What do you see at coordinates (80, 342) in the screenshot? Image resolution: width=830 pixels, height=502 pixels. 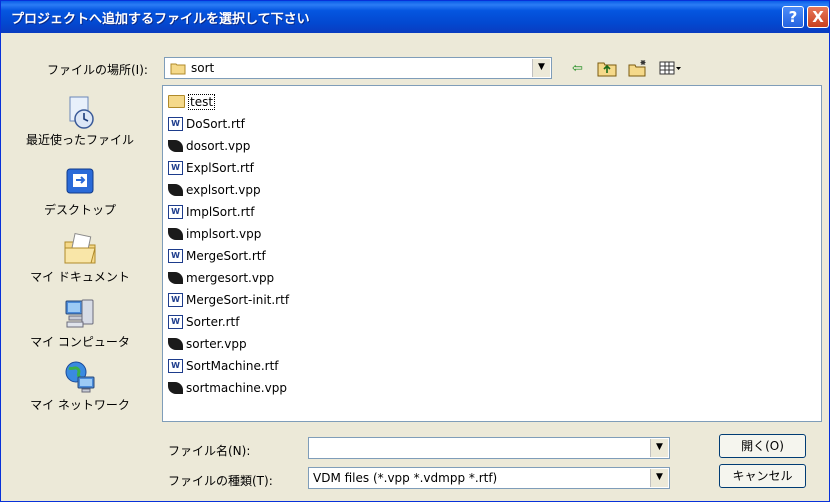 I see `place-label: マイ コンピュータ` at bounding box center [80, 342].